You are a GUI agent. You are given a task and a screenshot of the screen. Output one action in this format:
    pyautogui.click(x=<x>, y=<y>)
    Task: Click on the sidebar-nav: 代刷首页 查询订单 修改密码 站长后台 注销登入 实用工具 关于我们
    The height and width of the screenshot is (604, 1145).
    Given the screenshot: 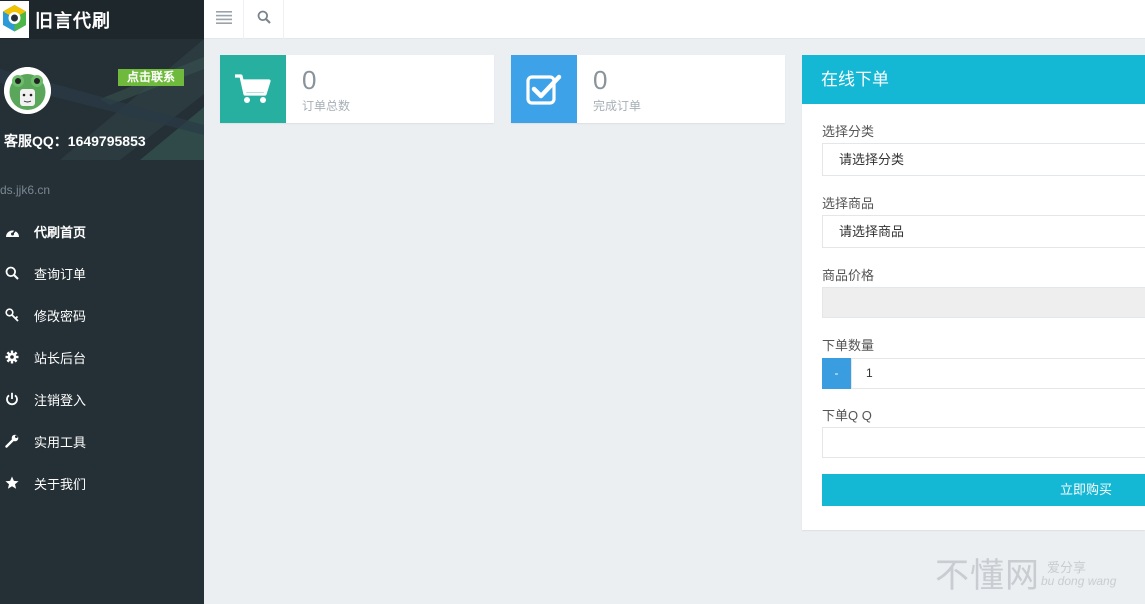 What is the action you would take?
    pyautogui.click(x=102, y=357)
    